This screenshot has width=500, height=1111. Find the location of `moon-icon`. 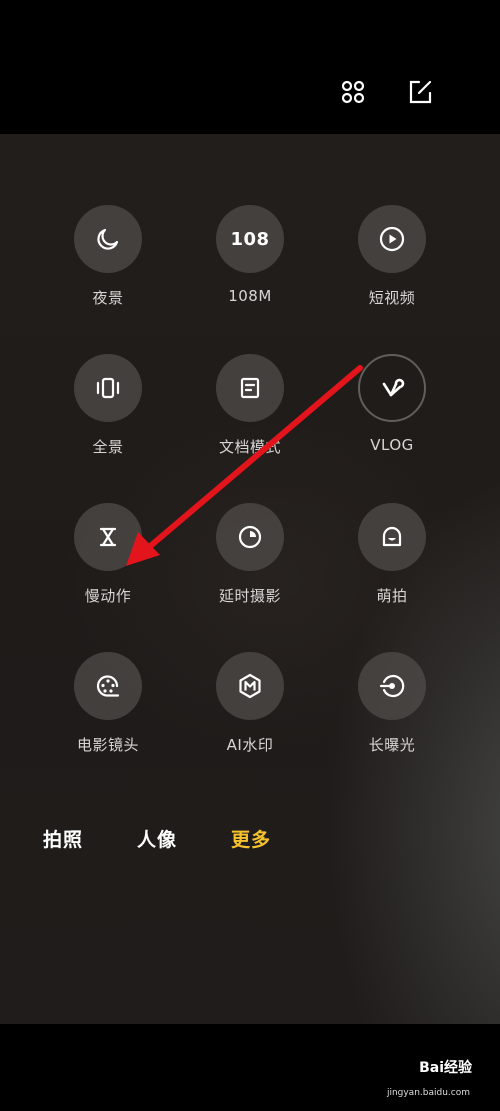

moon-icon is located at coordinates (108, 239).